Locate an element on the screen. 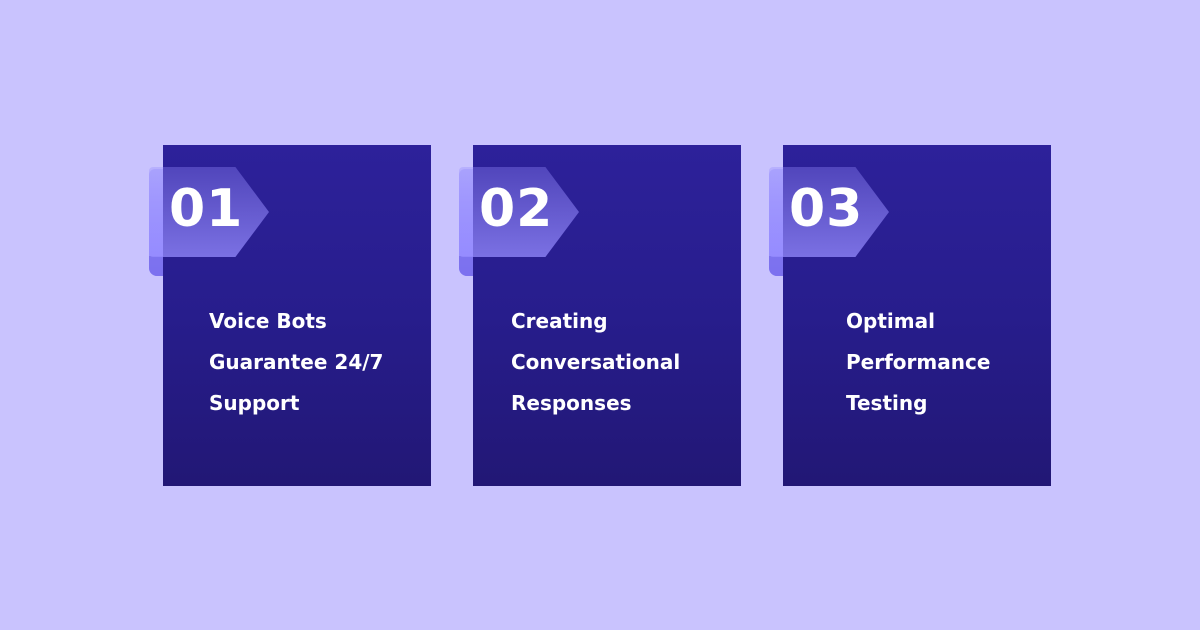 This screenshot has width=1200, height=630. step-title-line: Guarantee 24/7 is located at coordinates (296, 362).